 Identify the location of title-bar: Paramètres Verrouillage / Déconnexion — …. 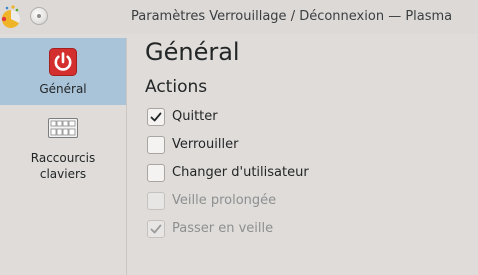
(239, 17).